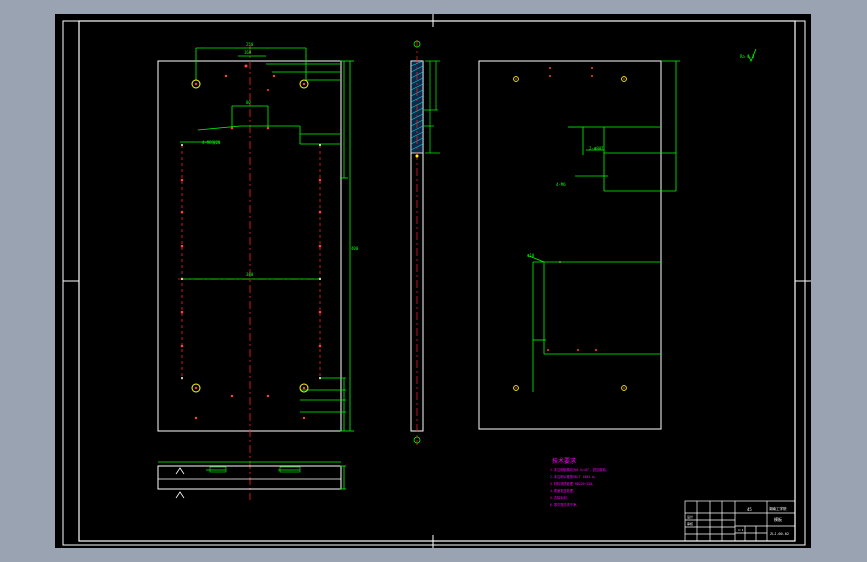 This screenshot has width=867, height=562. What do you see at coordinates (211, 142) in the screenshot?
I see `svg-text: 4-M8深20` at bounding box center [211, 142].